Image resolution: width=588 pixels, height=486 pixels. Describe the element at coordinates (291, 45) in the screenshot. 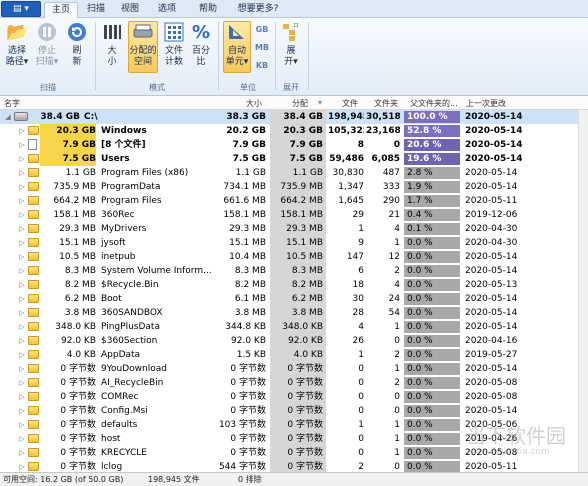

I see `expand-button: 展 开▾` at that location.